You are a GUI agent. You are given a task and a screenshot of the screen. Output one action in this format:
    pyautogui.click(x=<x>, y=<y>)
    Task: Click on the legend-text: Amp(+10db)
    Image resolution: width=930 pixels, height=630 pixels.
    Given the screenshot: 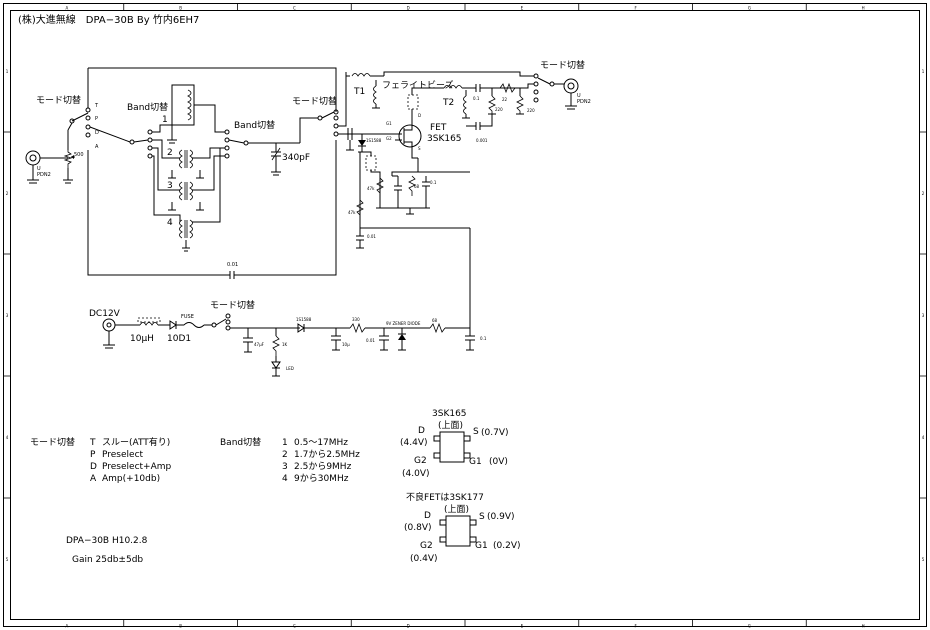 What is the action you would take?
    pyautogui.click(x=131, y=479)
    